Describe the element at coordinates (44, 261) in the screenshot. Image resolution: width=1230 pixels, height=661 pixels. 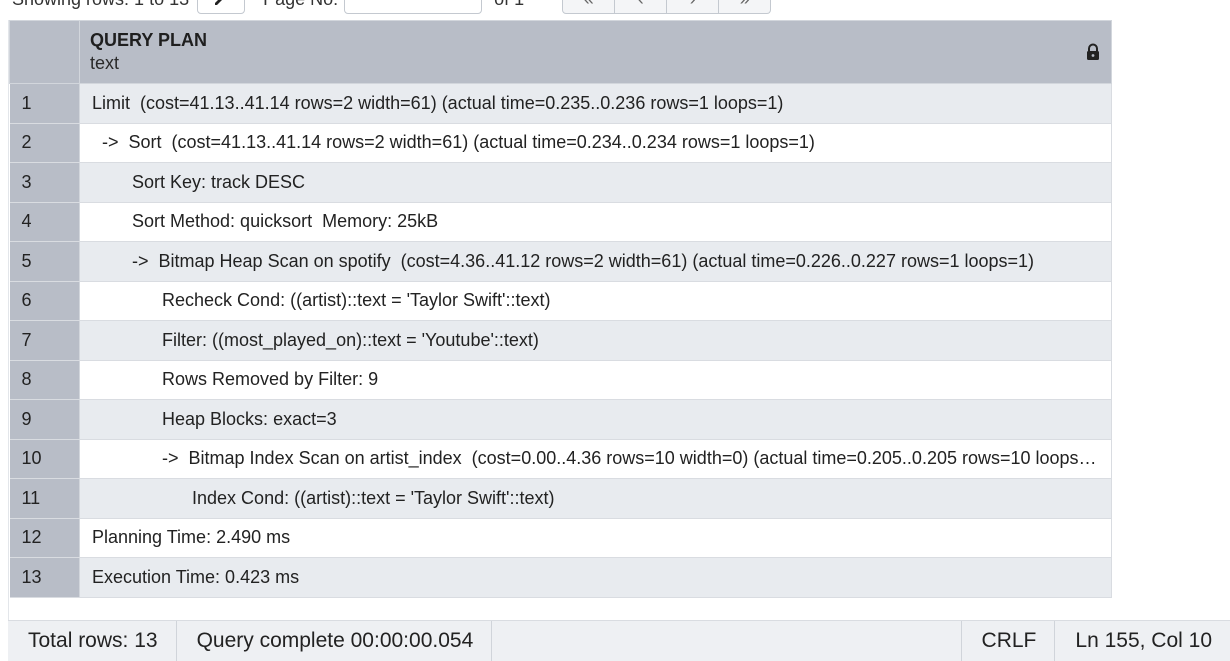
I see `row-number: 5` at that location.